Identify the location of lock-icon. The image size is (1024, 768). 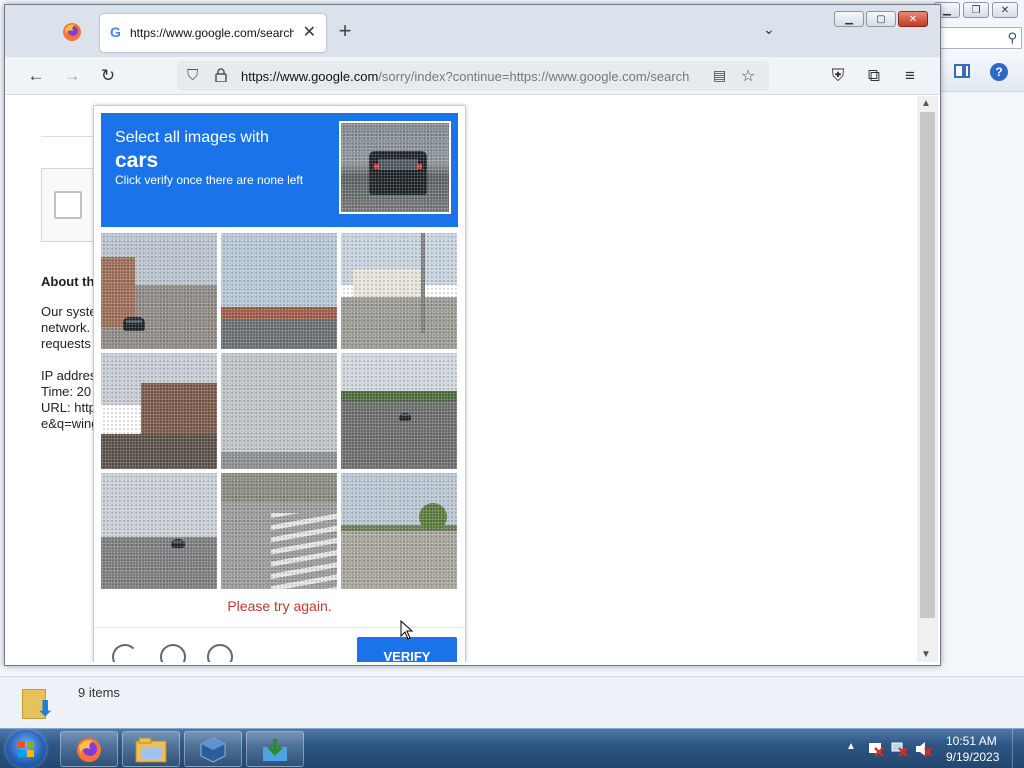
(221, 75).